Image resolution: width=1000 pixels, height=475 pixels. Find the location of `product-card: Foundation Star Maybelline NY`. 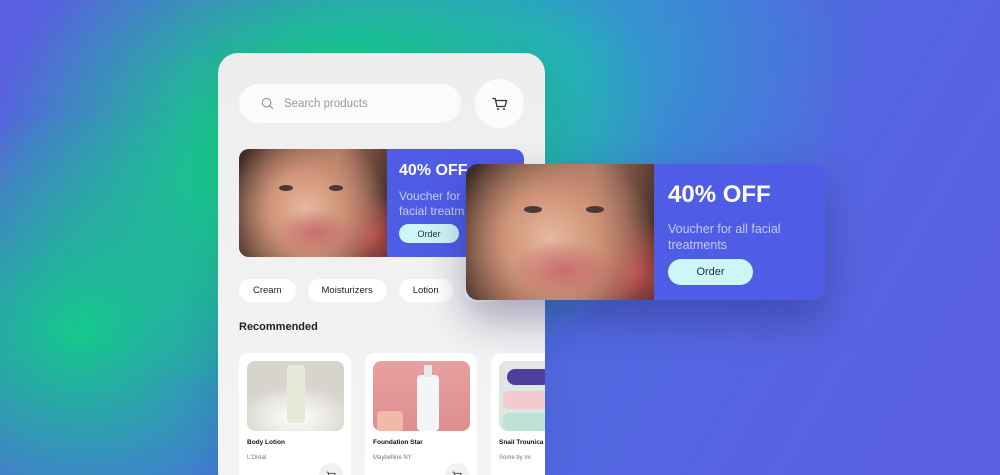

product-card: Foundation Star Maybelline NY is located at coordinates (421, 414).